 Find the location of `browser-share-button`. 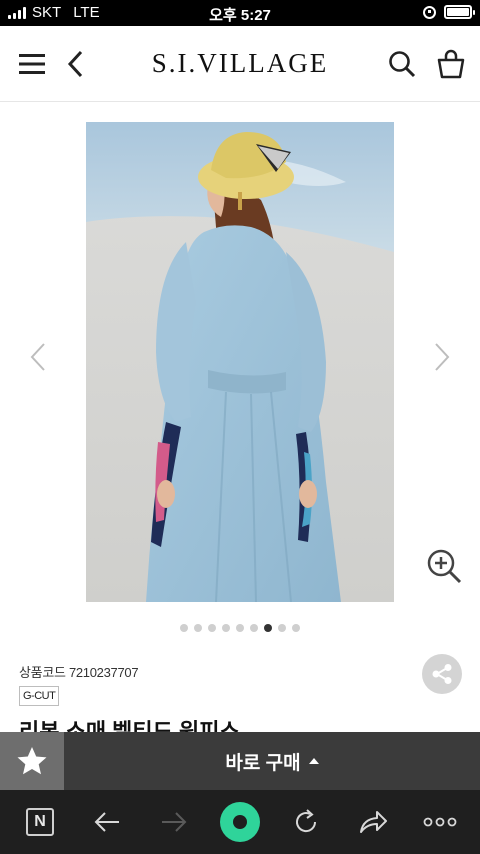

browser-share-button is located at coordinates (373, 822).